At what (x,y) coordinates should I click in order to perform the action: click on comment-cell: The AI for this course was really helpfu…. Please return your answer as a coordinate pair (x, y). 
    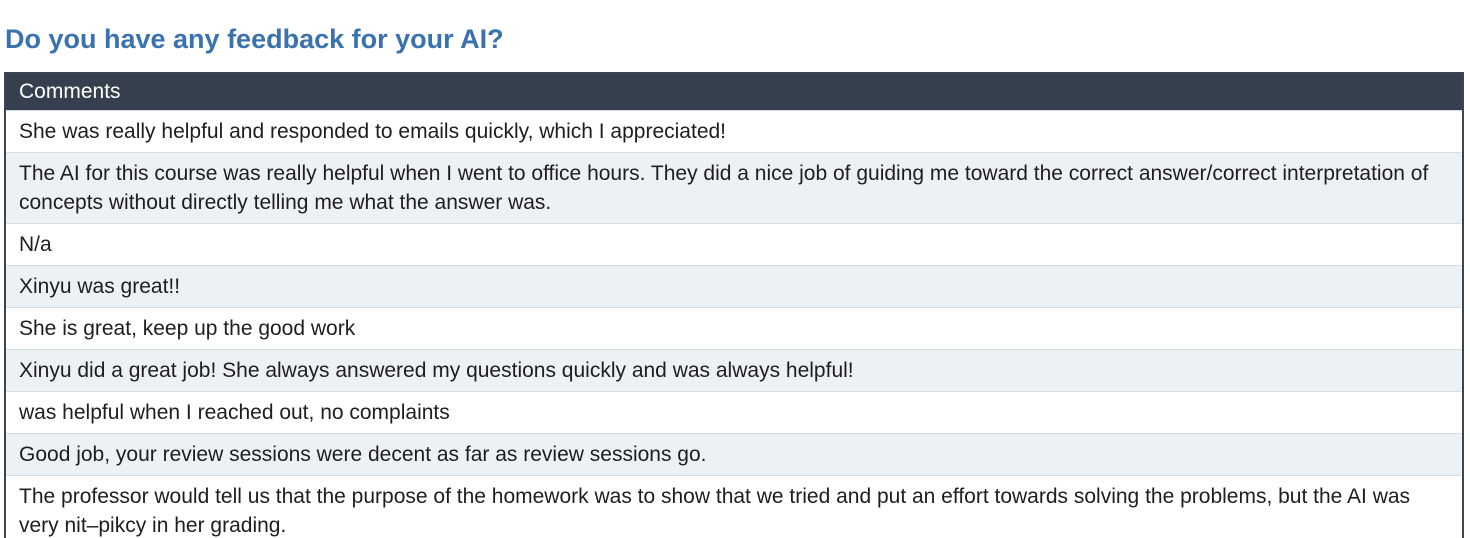
    Looking at the image, I should click on (734, 188).